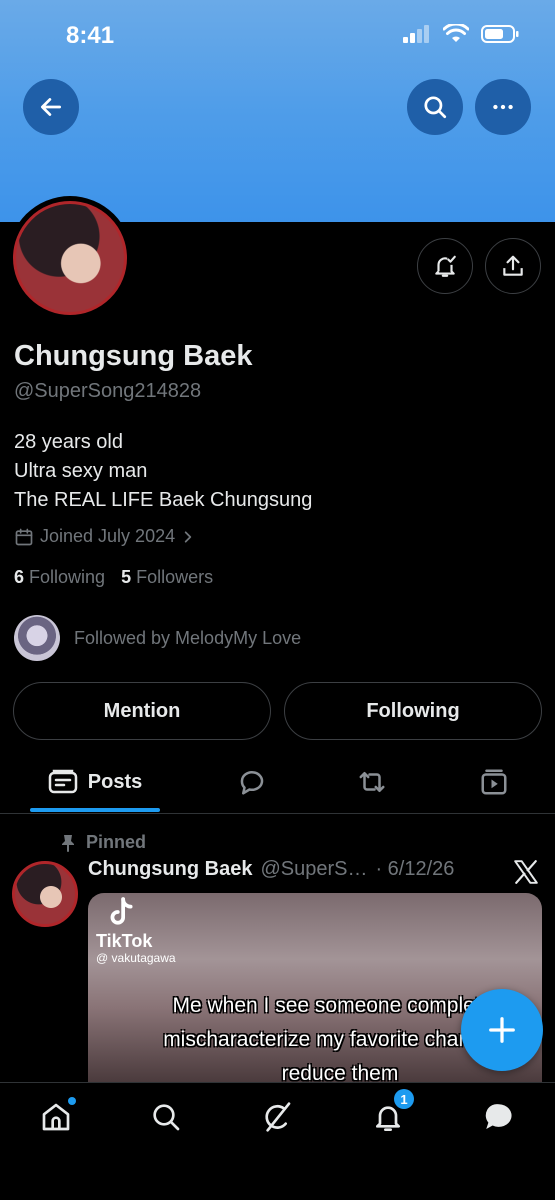 This screenshot has width=555, height=1200. Describe the element at coordinates (59, 577) in the screenshot. I see `following-stat: 6 Following` at that location.